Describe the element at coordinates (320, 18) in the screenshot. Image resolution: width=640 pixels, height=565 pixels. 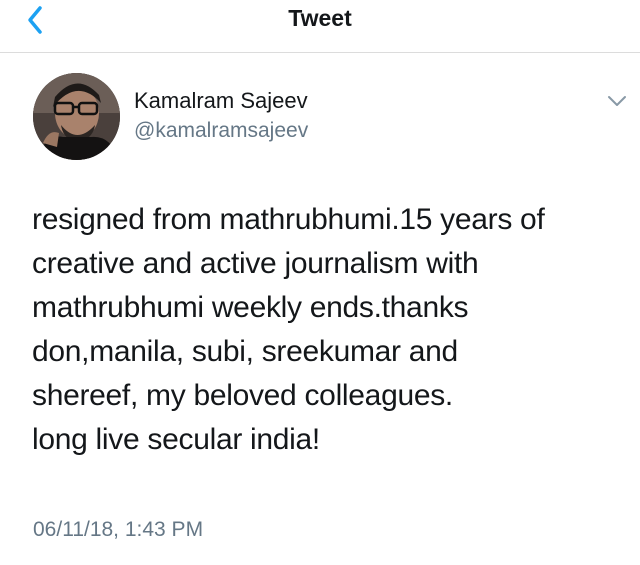
I see `page-title: Tweet` at that location.